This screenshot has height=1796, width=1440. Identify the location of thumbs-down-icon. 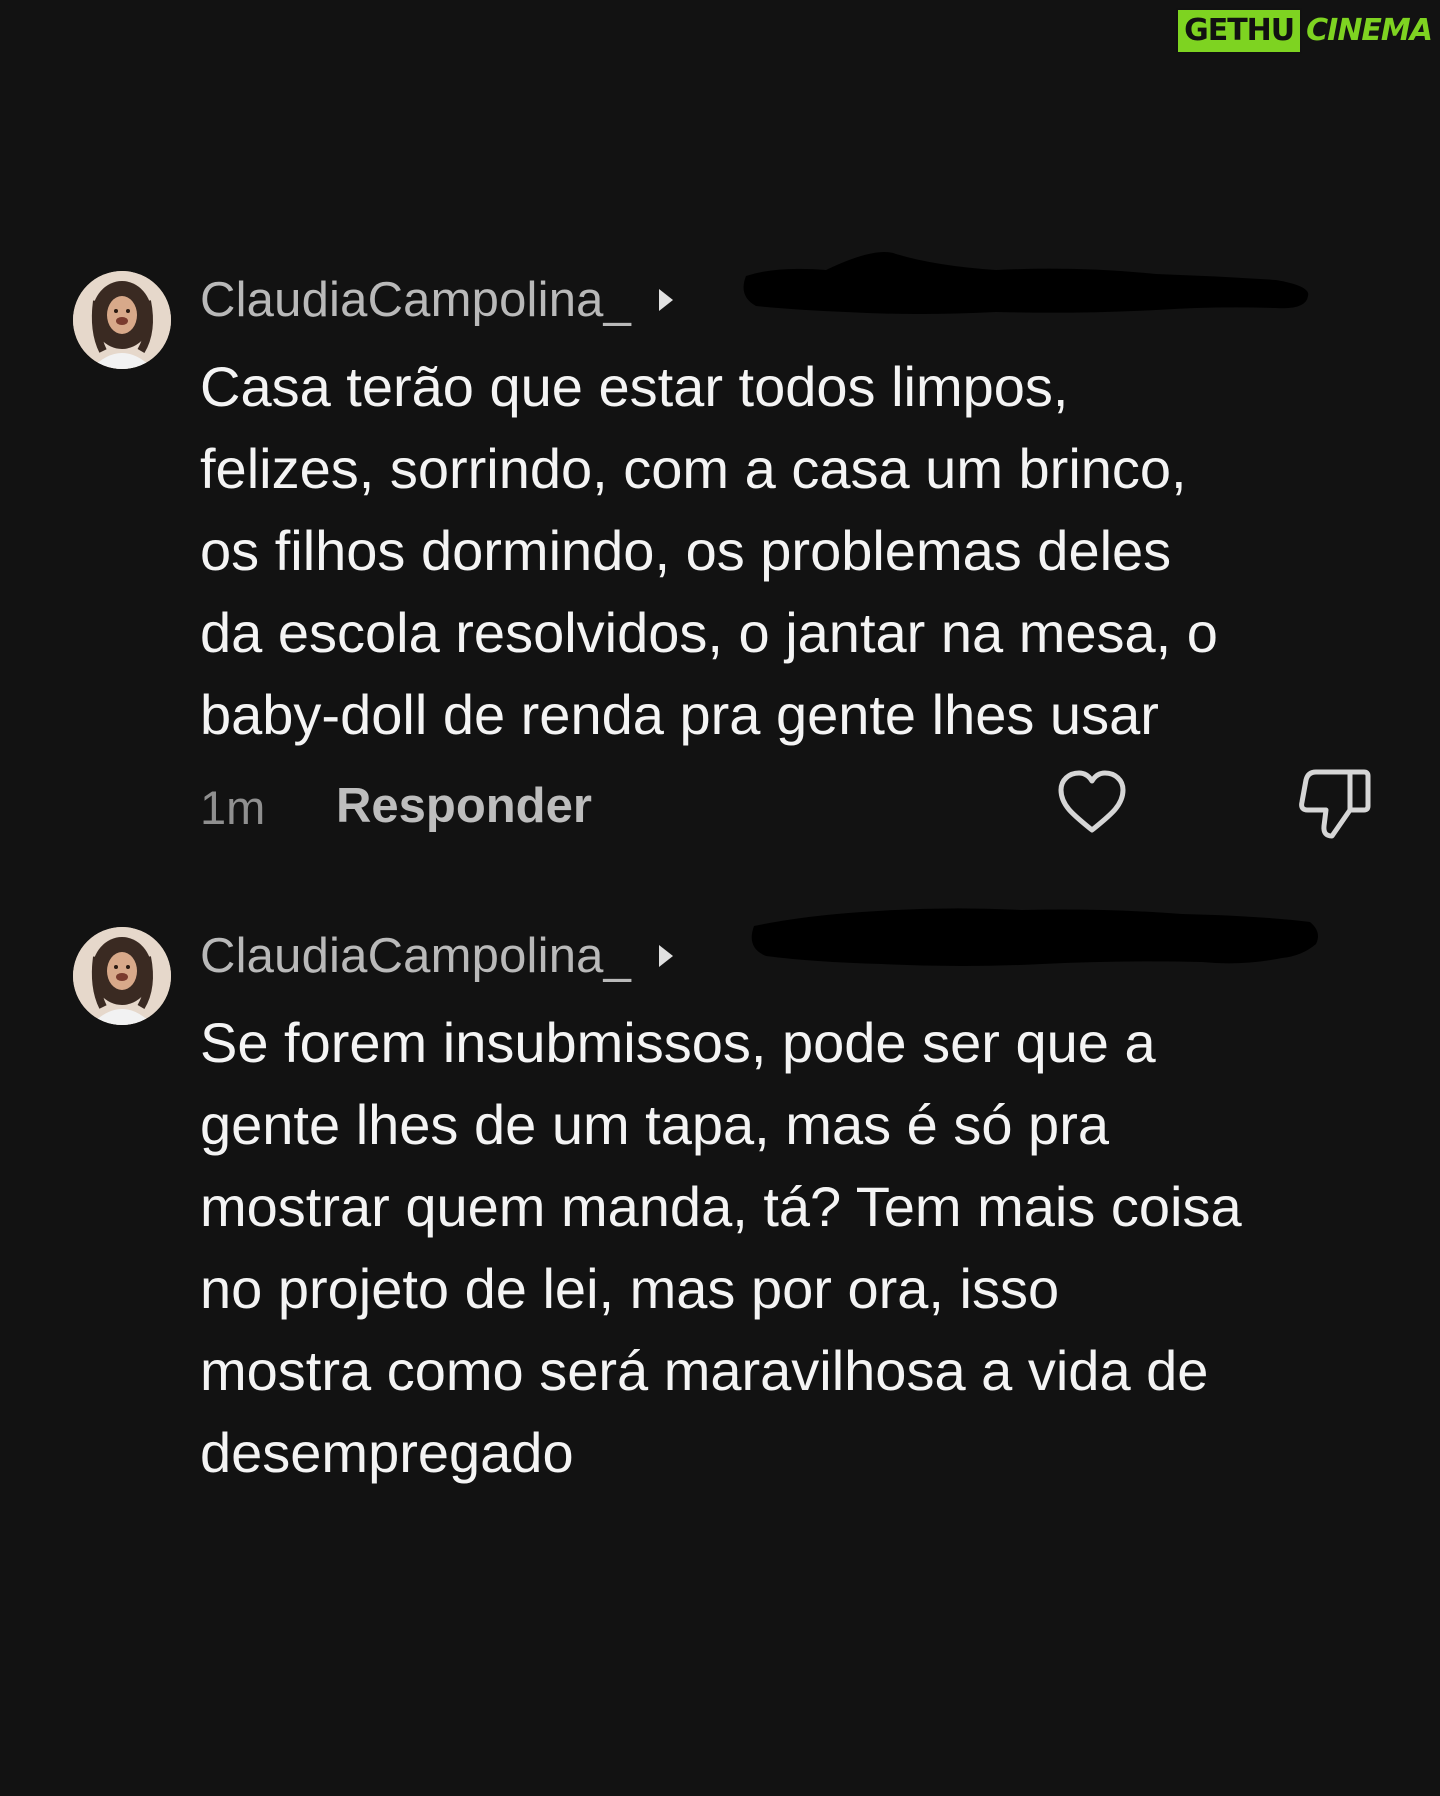
(1336, 803).